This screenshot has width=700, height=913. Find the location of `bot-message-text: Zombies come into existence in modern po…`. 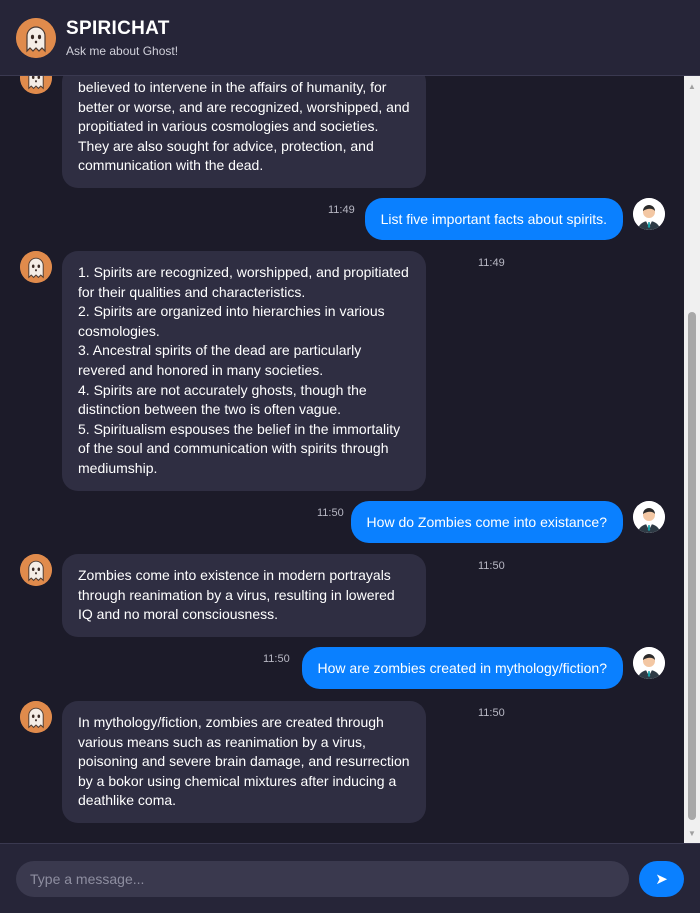

bot-message-text: Zombies come into existence in modern po… is located at coordinates (236, 595).